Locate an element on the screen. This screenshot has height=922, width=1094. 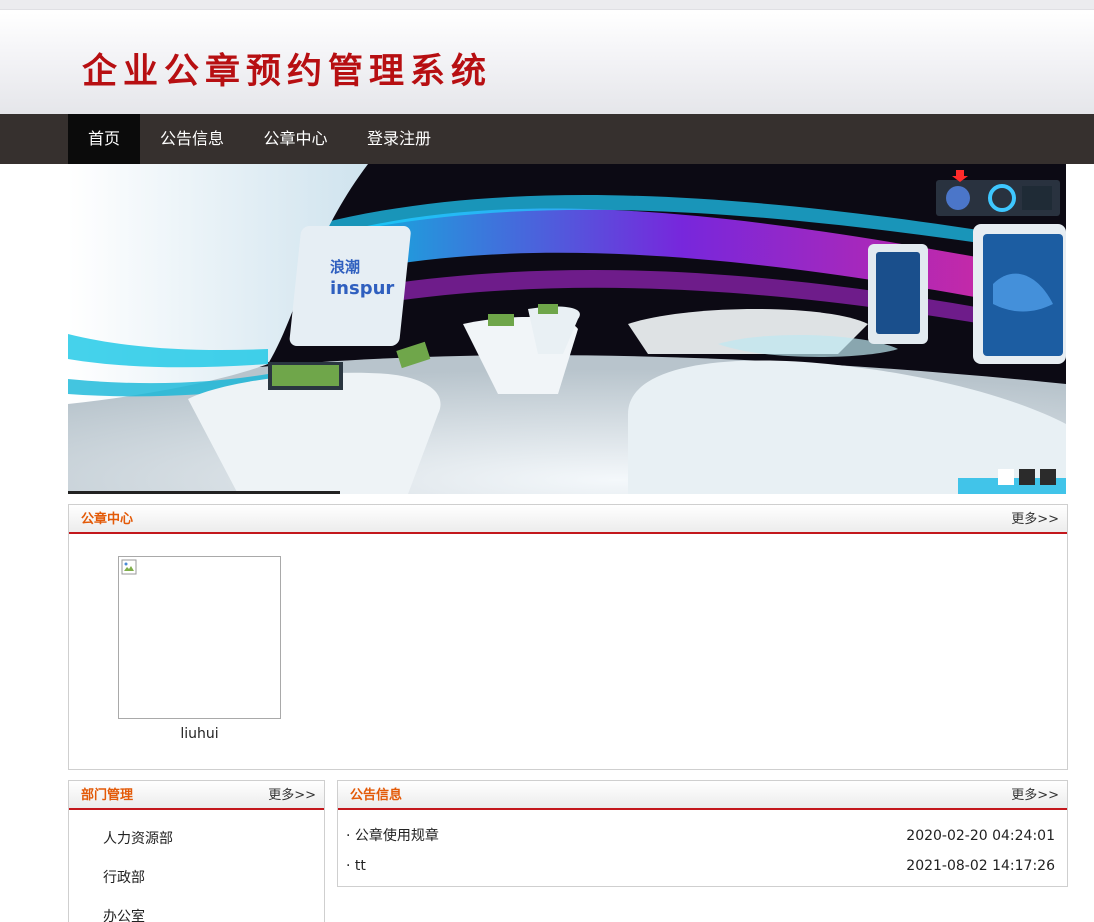
notice-title: · 公章使用规章 is located at coordinates (392, 836).